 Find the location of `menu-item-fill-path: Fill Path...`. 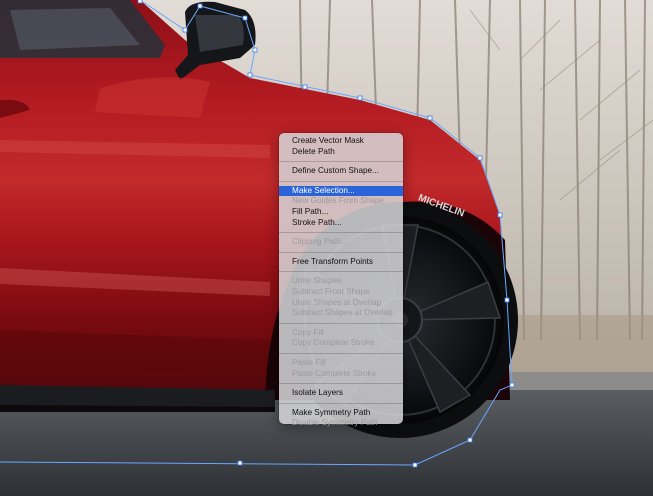

menu-item-fill-path: Fill Path... is located at coordinates (341, 212).